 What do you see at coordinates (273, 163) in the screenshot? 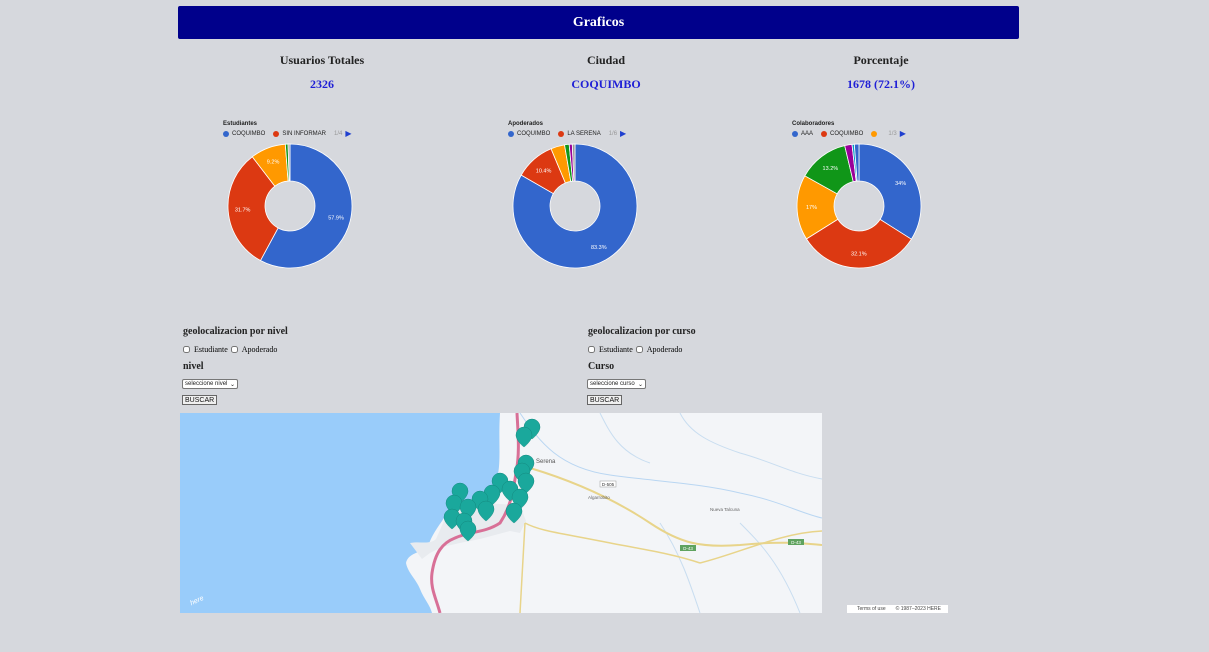
I see `slice-label: 9.2%` at bounding box center [273, 163].